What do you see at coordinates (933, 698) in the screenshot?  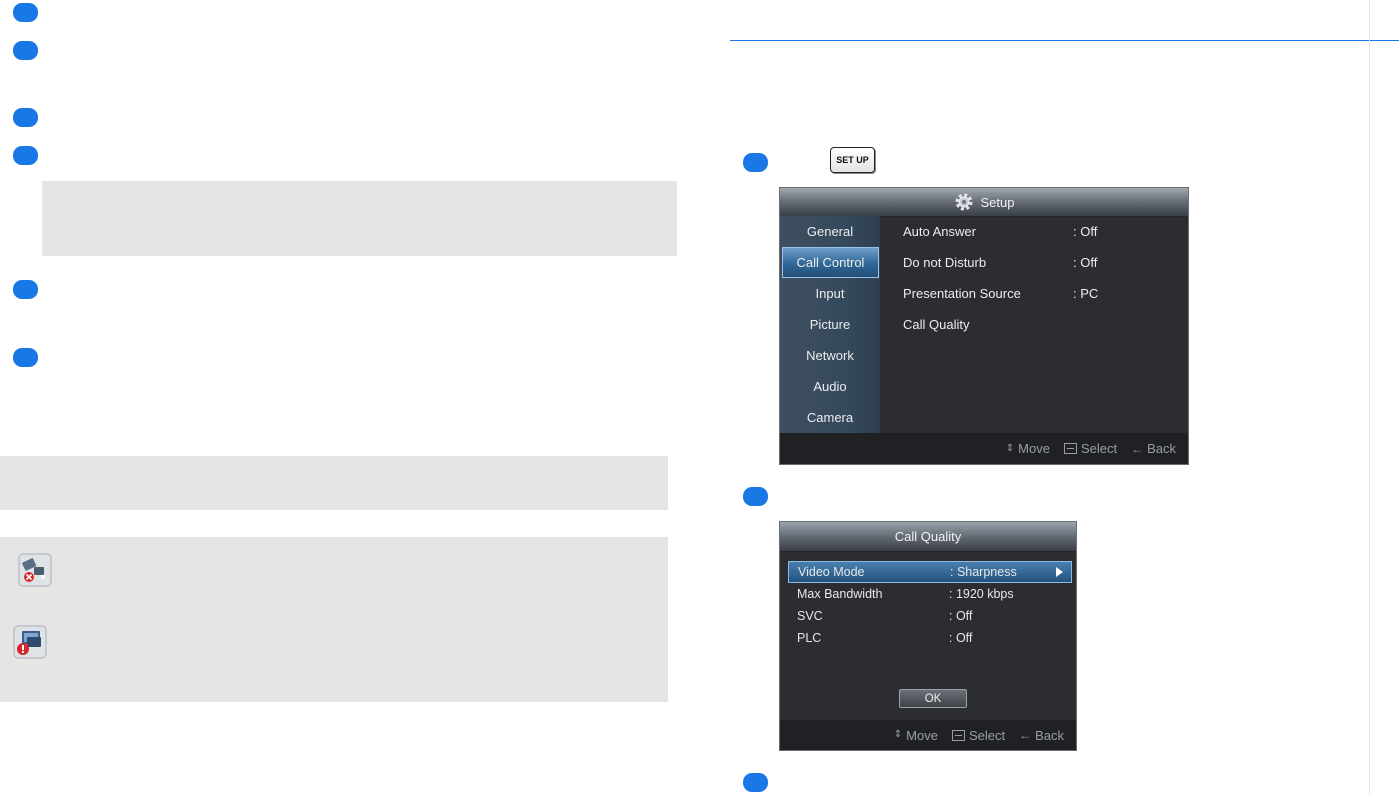 I see `ok-button: OK` at bounding box center [933, 698].